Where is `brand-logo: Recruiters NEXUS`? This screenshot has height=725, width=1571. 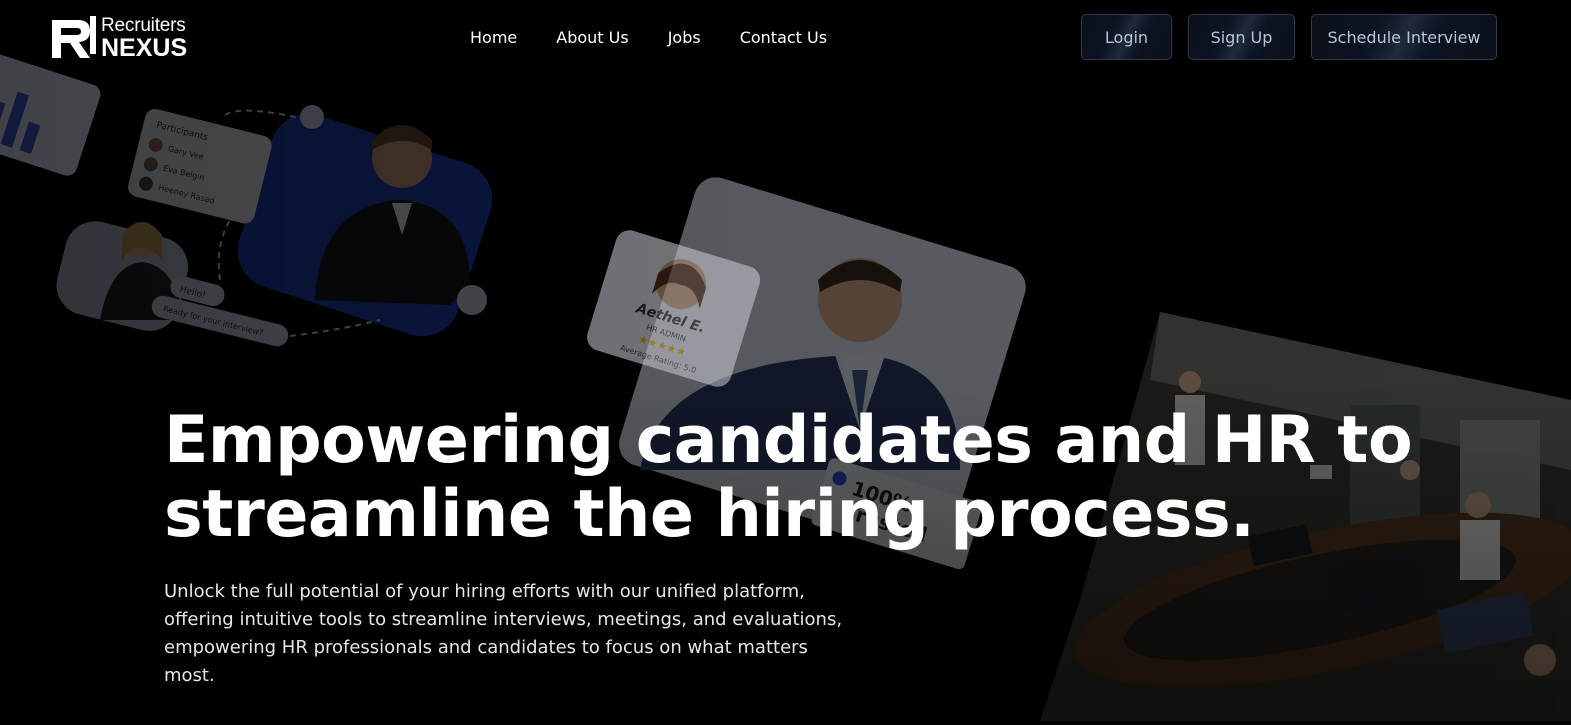
brand-logo: Recruiters NEXUS is located at coordinates (118, 38).